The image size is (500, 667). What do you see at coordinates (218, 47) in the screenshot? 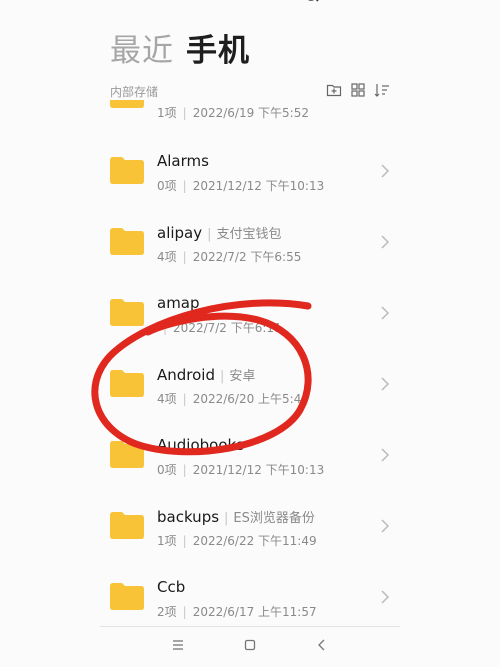
I see `tab-phone: 手机` at bounding box center [218, 47].